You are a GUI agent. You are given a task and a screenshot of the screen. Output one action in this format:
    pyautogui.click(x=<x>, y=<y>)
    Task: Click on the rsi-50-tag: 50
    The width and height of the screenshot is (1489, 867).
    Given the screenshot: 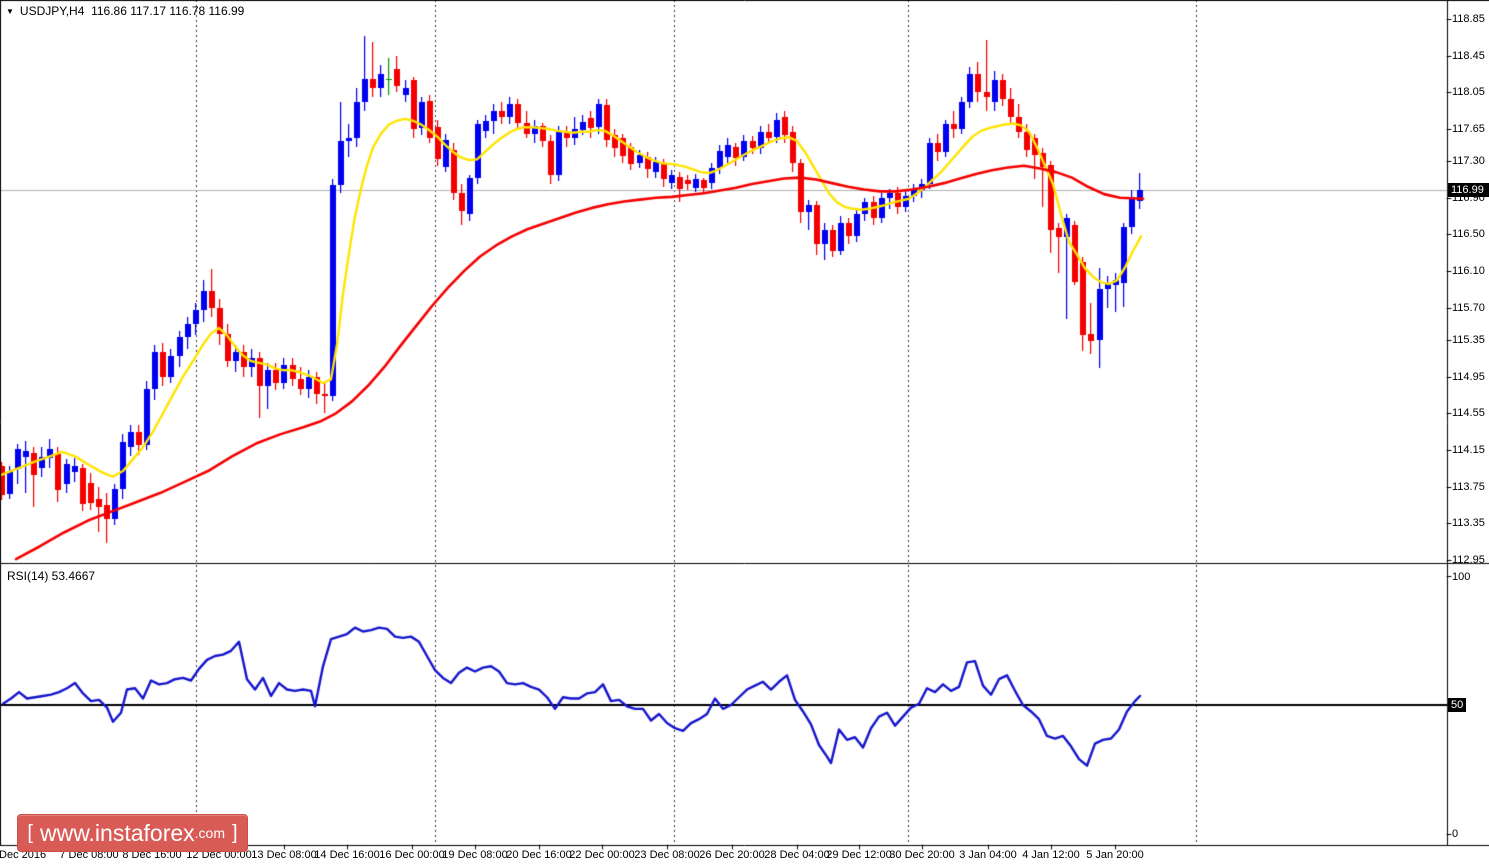 What is the action you would take?
    pyautogui.click(x=1457, y=705)
    